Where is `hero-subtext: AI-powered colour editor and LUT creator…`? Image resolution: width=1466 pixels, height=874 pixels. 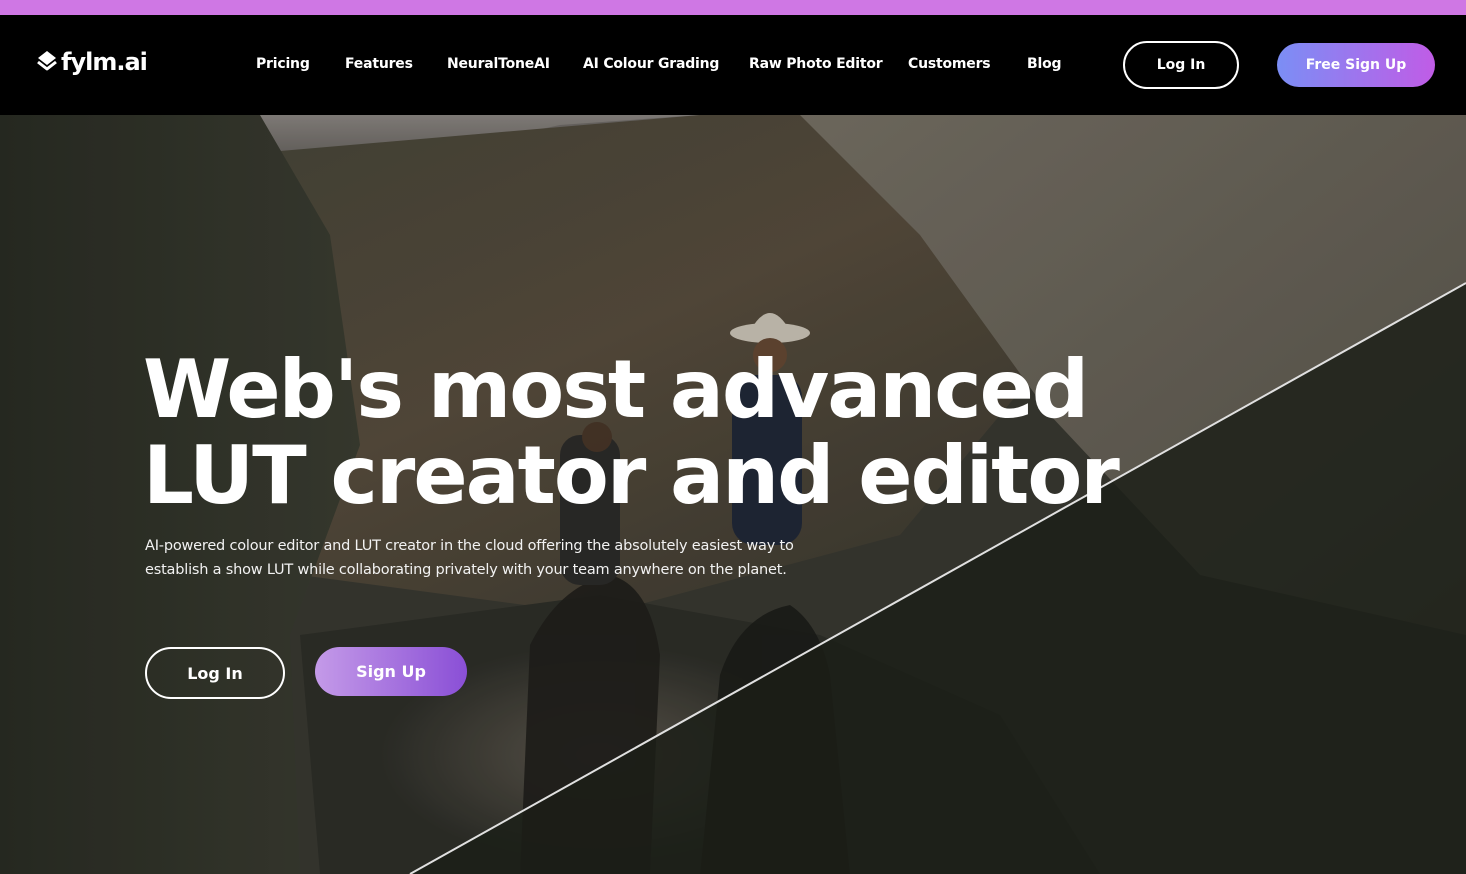 hero-subtext: AI-powered colour editor and LUT creator… is located at coordinates (505, 558).